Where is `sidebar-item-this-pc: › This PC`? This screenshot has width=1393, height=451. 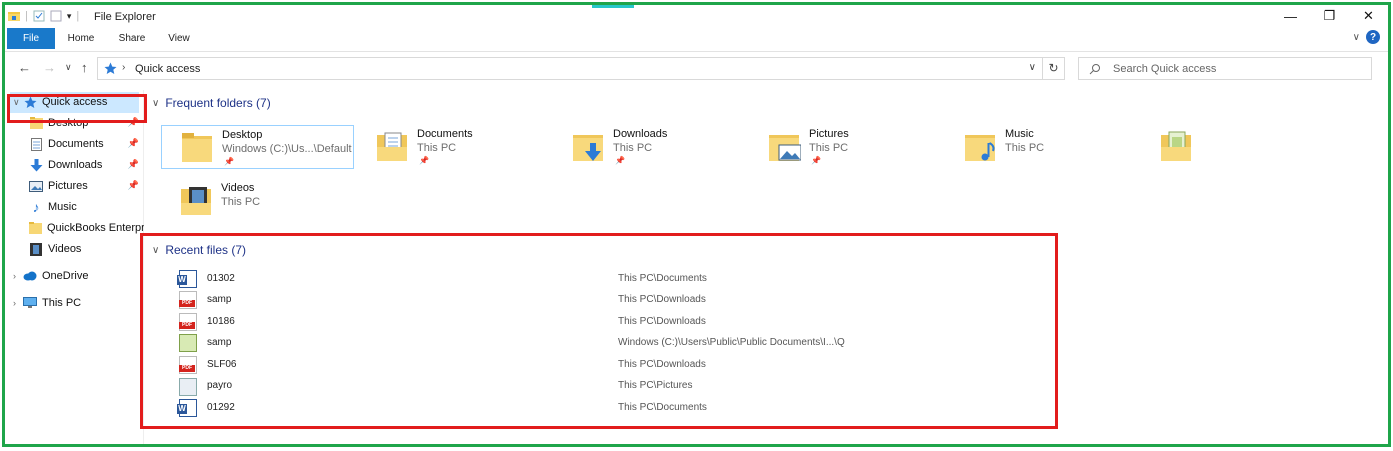 sidebar-item-this-pc: › This PC is located at coordinates (74, 303).